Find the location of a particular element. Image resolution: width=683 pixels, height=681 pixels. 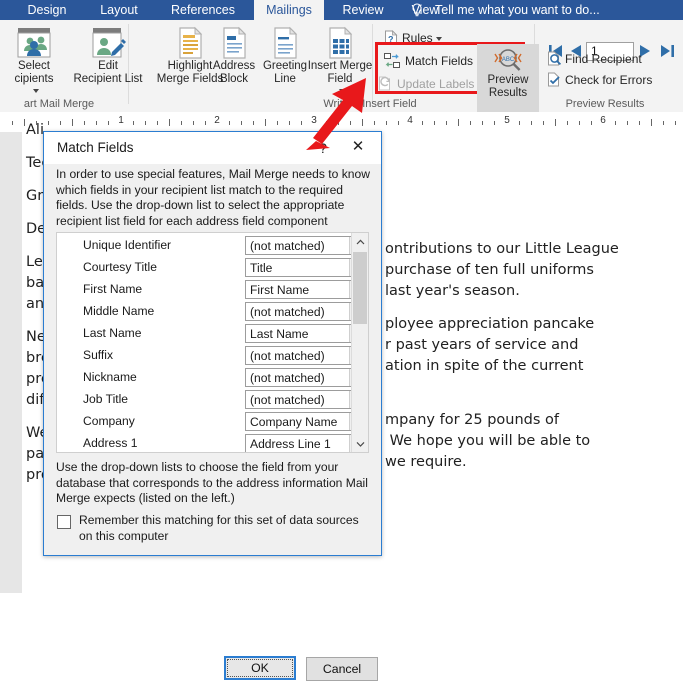

preview-results-label-2: Results is located at coordinates (508, 92).